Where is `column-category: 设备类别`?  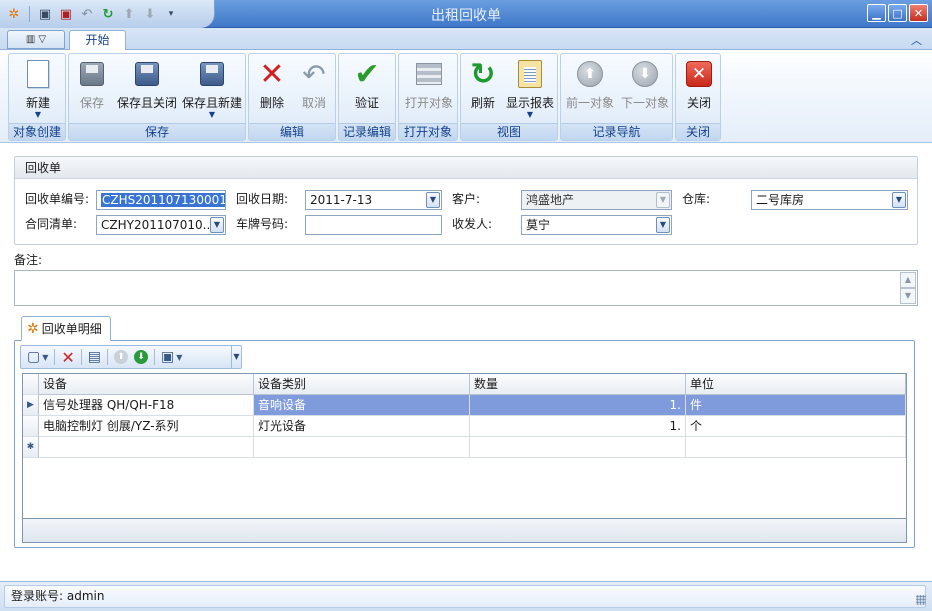
column-category: 设备类别 is located at coordinates (362, 384).